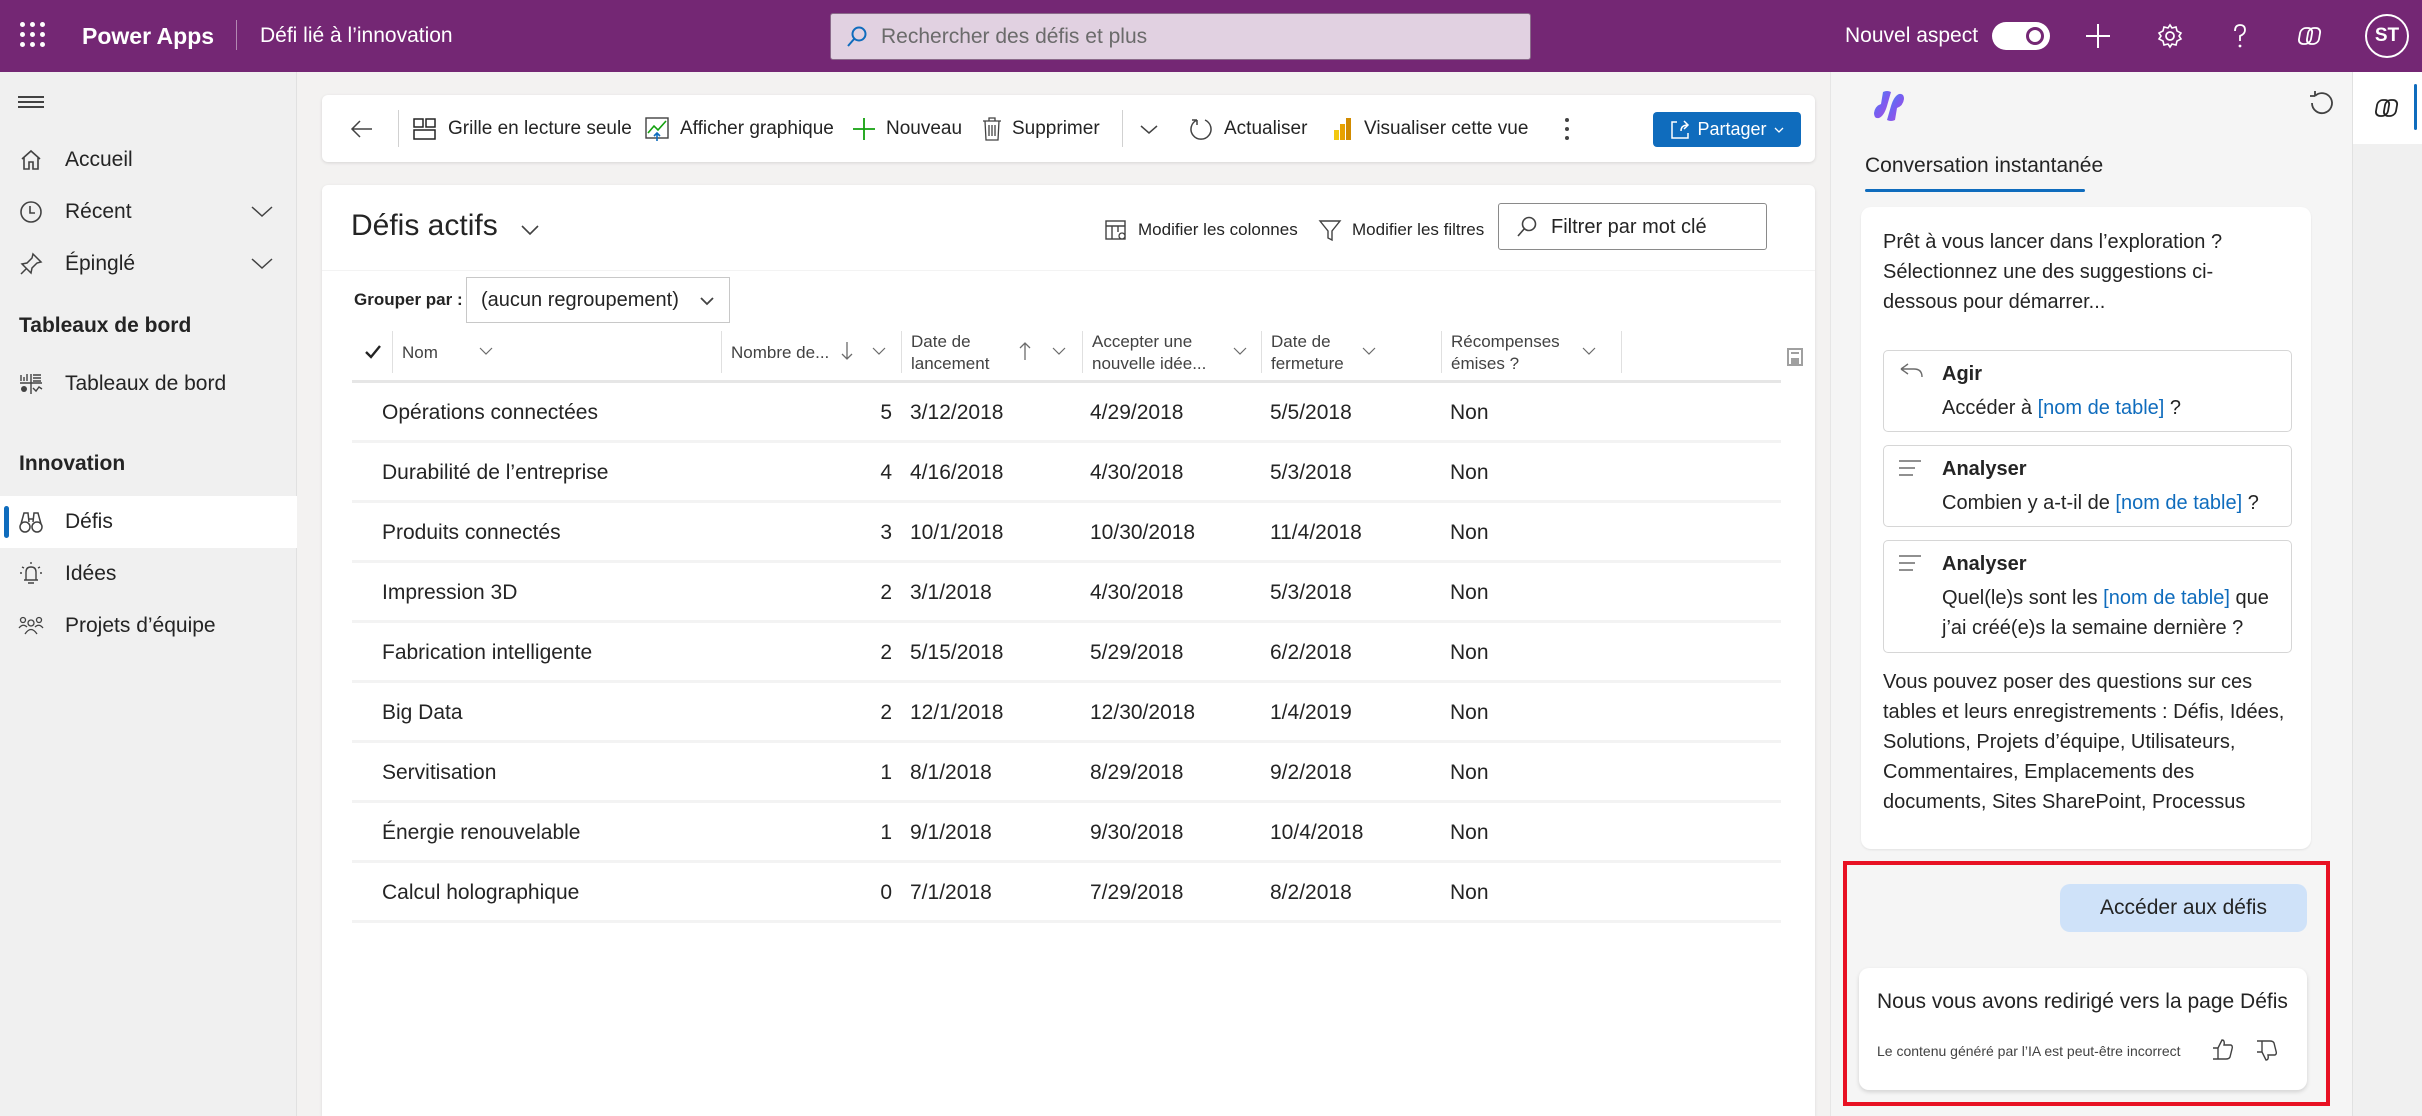 This screenshot has height=1116, width=2422. What do you see at coordinates (2322, 103) in the screenshot?
I see `refresh-conversation-icon` at bounding box center [2322, 103].